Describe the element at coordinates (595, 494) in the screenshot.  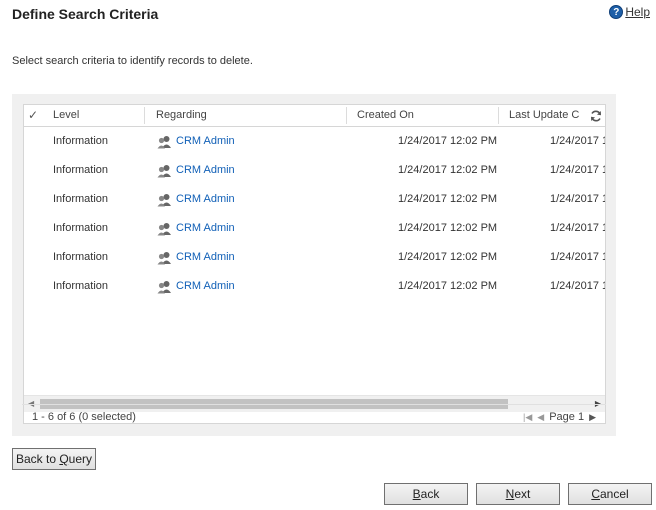
I see `access-key: C` at that location.